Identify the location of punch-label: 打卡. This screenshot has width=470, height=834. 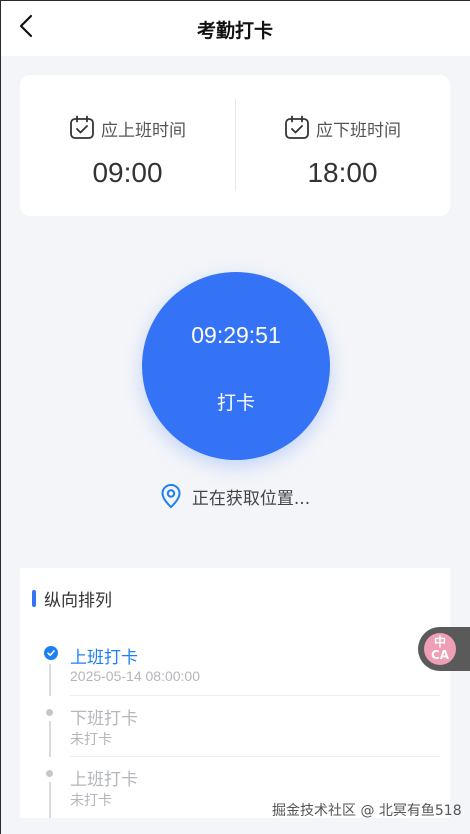
(235, 403).